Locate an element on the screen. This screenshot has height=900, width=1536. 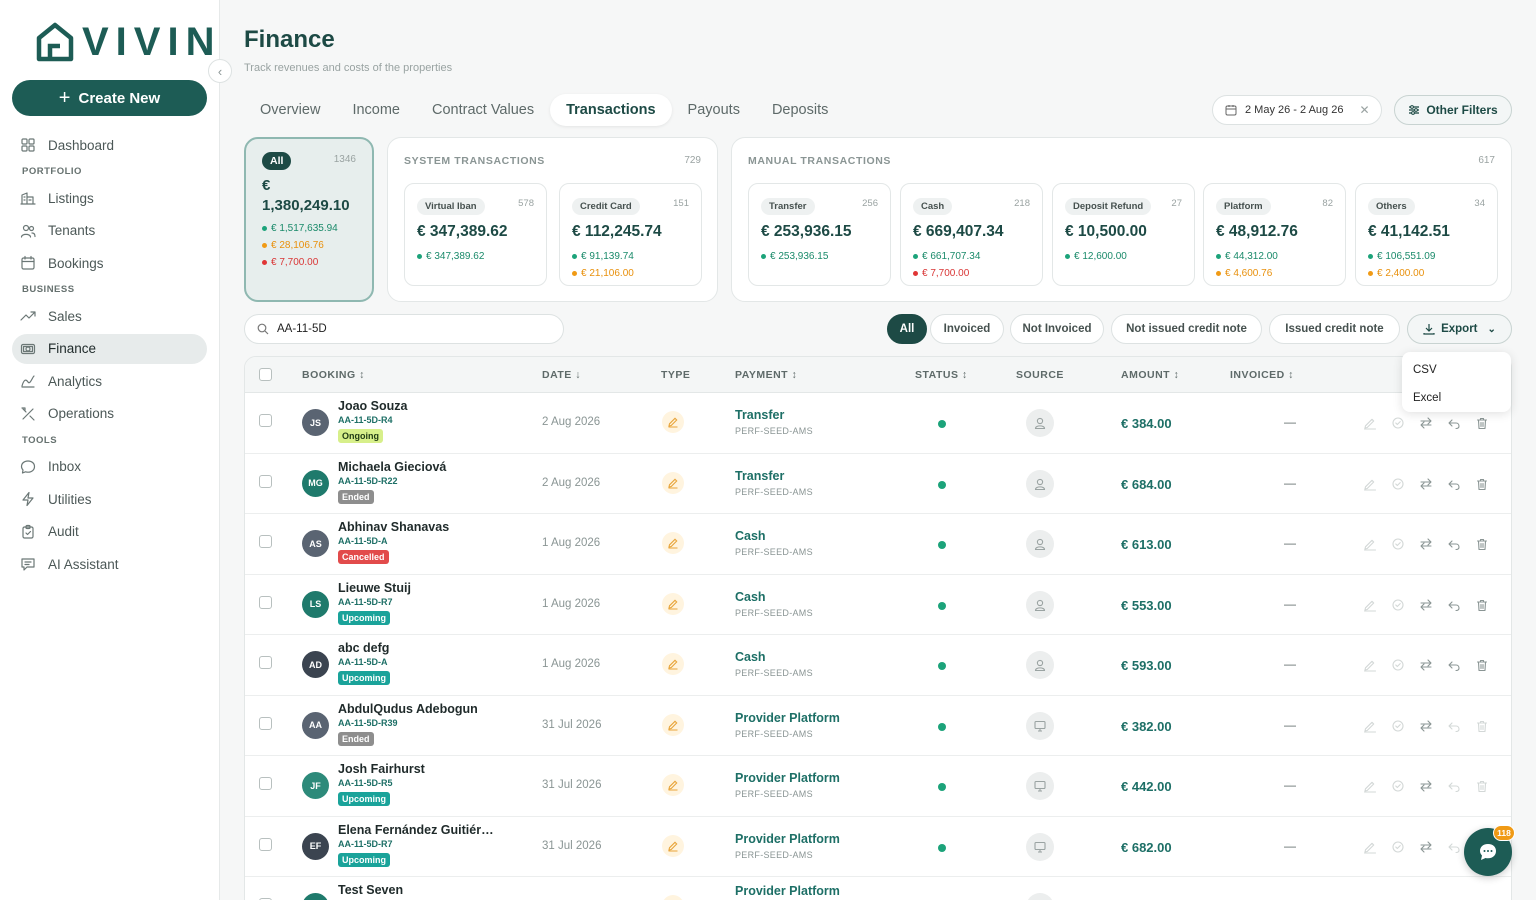
tab-contract-values: Contract Values is located at coordinates (483, 110).